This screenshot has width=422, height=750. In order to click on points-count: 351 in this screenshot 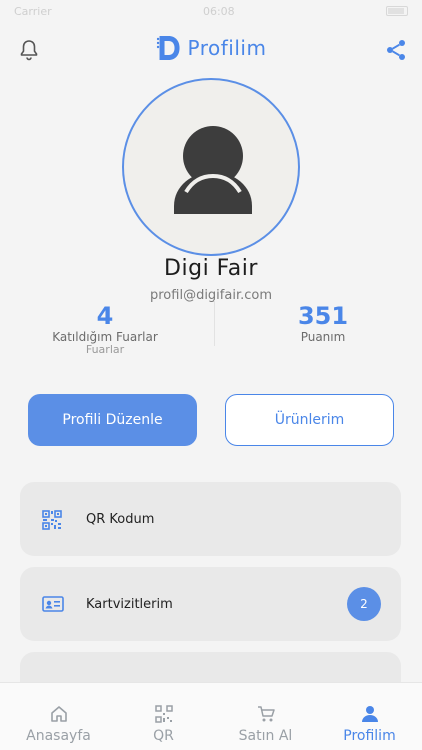, I will do `click(323, 316)`.